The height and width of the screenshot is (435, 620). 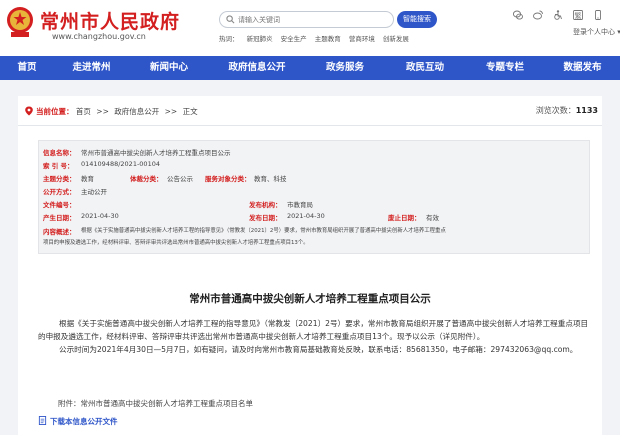 I want to click on hot-word-link: 创新发展, so click(x=396, y=39).